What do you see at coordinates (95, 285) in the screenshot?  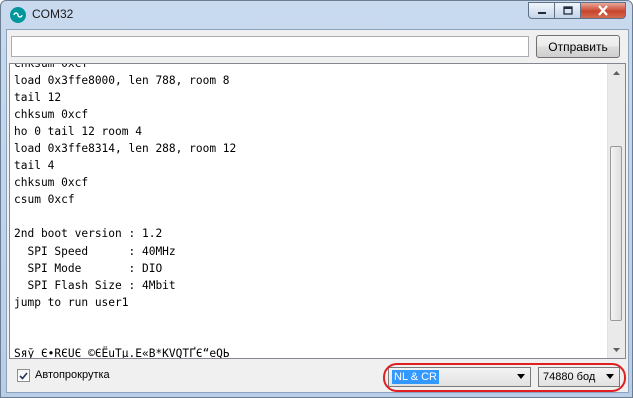 I see `log-line: SPI Flash Size : 4Mbit` at bounding box center [95, 285].